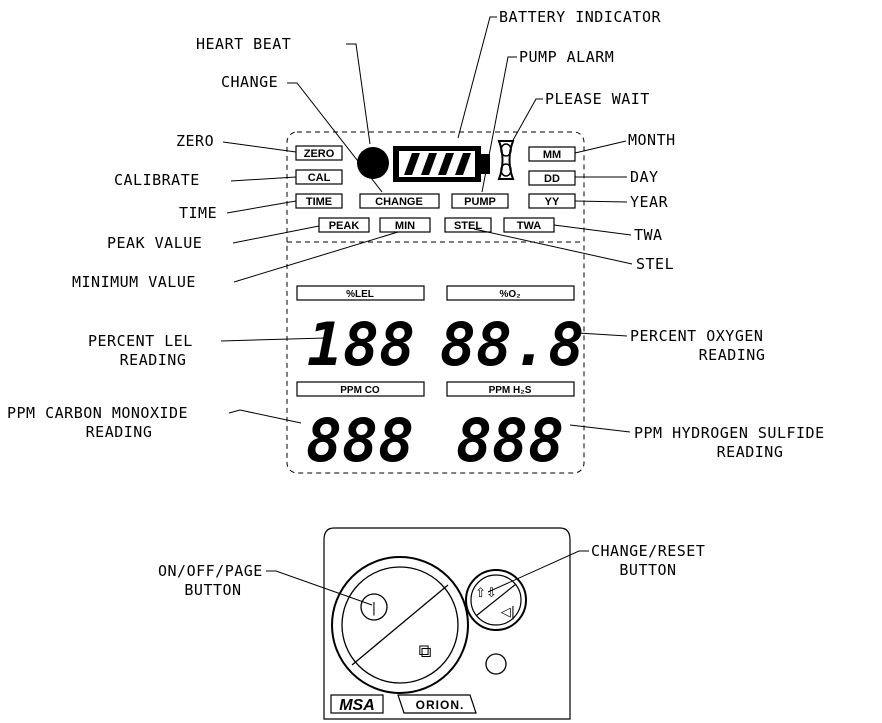 The height and width of the screenshot is (723, 882). I want to click on month-leader, so click(600, 147).